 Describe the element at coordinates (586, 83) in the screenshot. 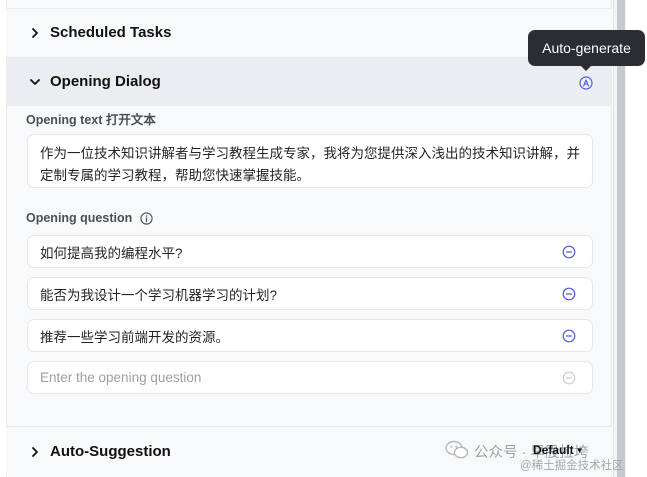

I see `auto-generate-icon` at that location.